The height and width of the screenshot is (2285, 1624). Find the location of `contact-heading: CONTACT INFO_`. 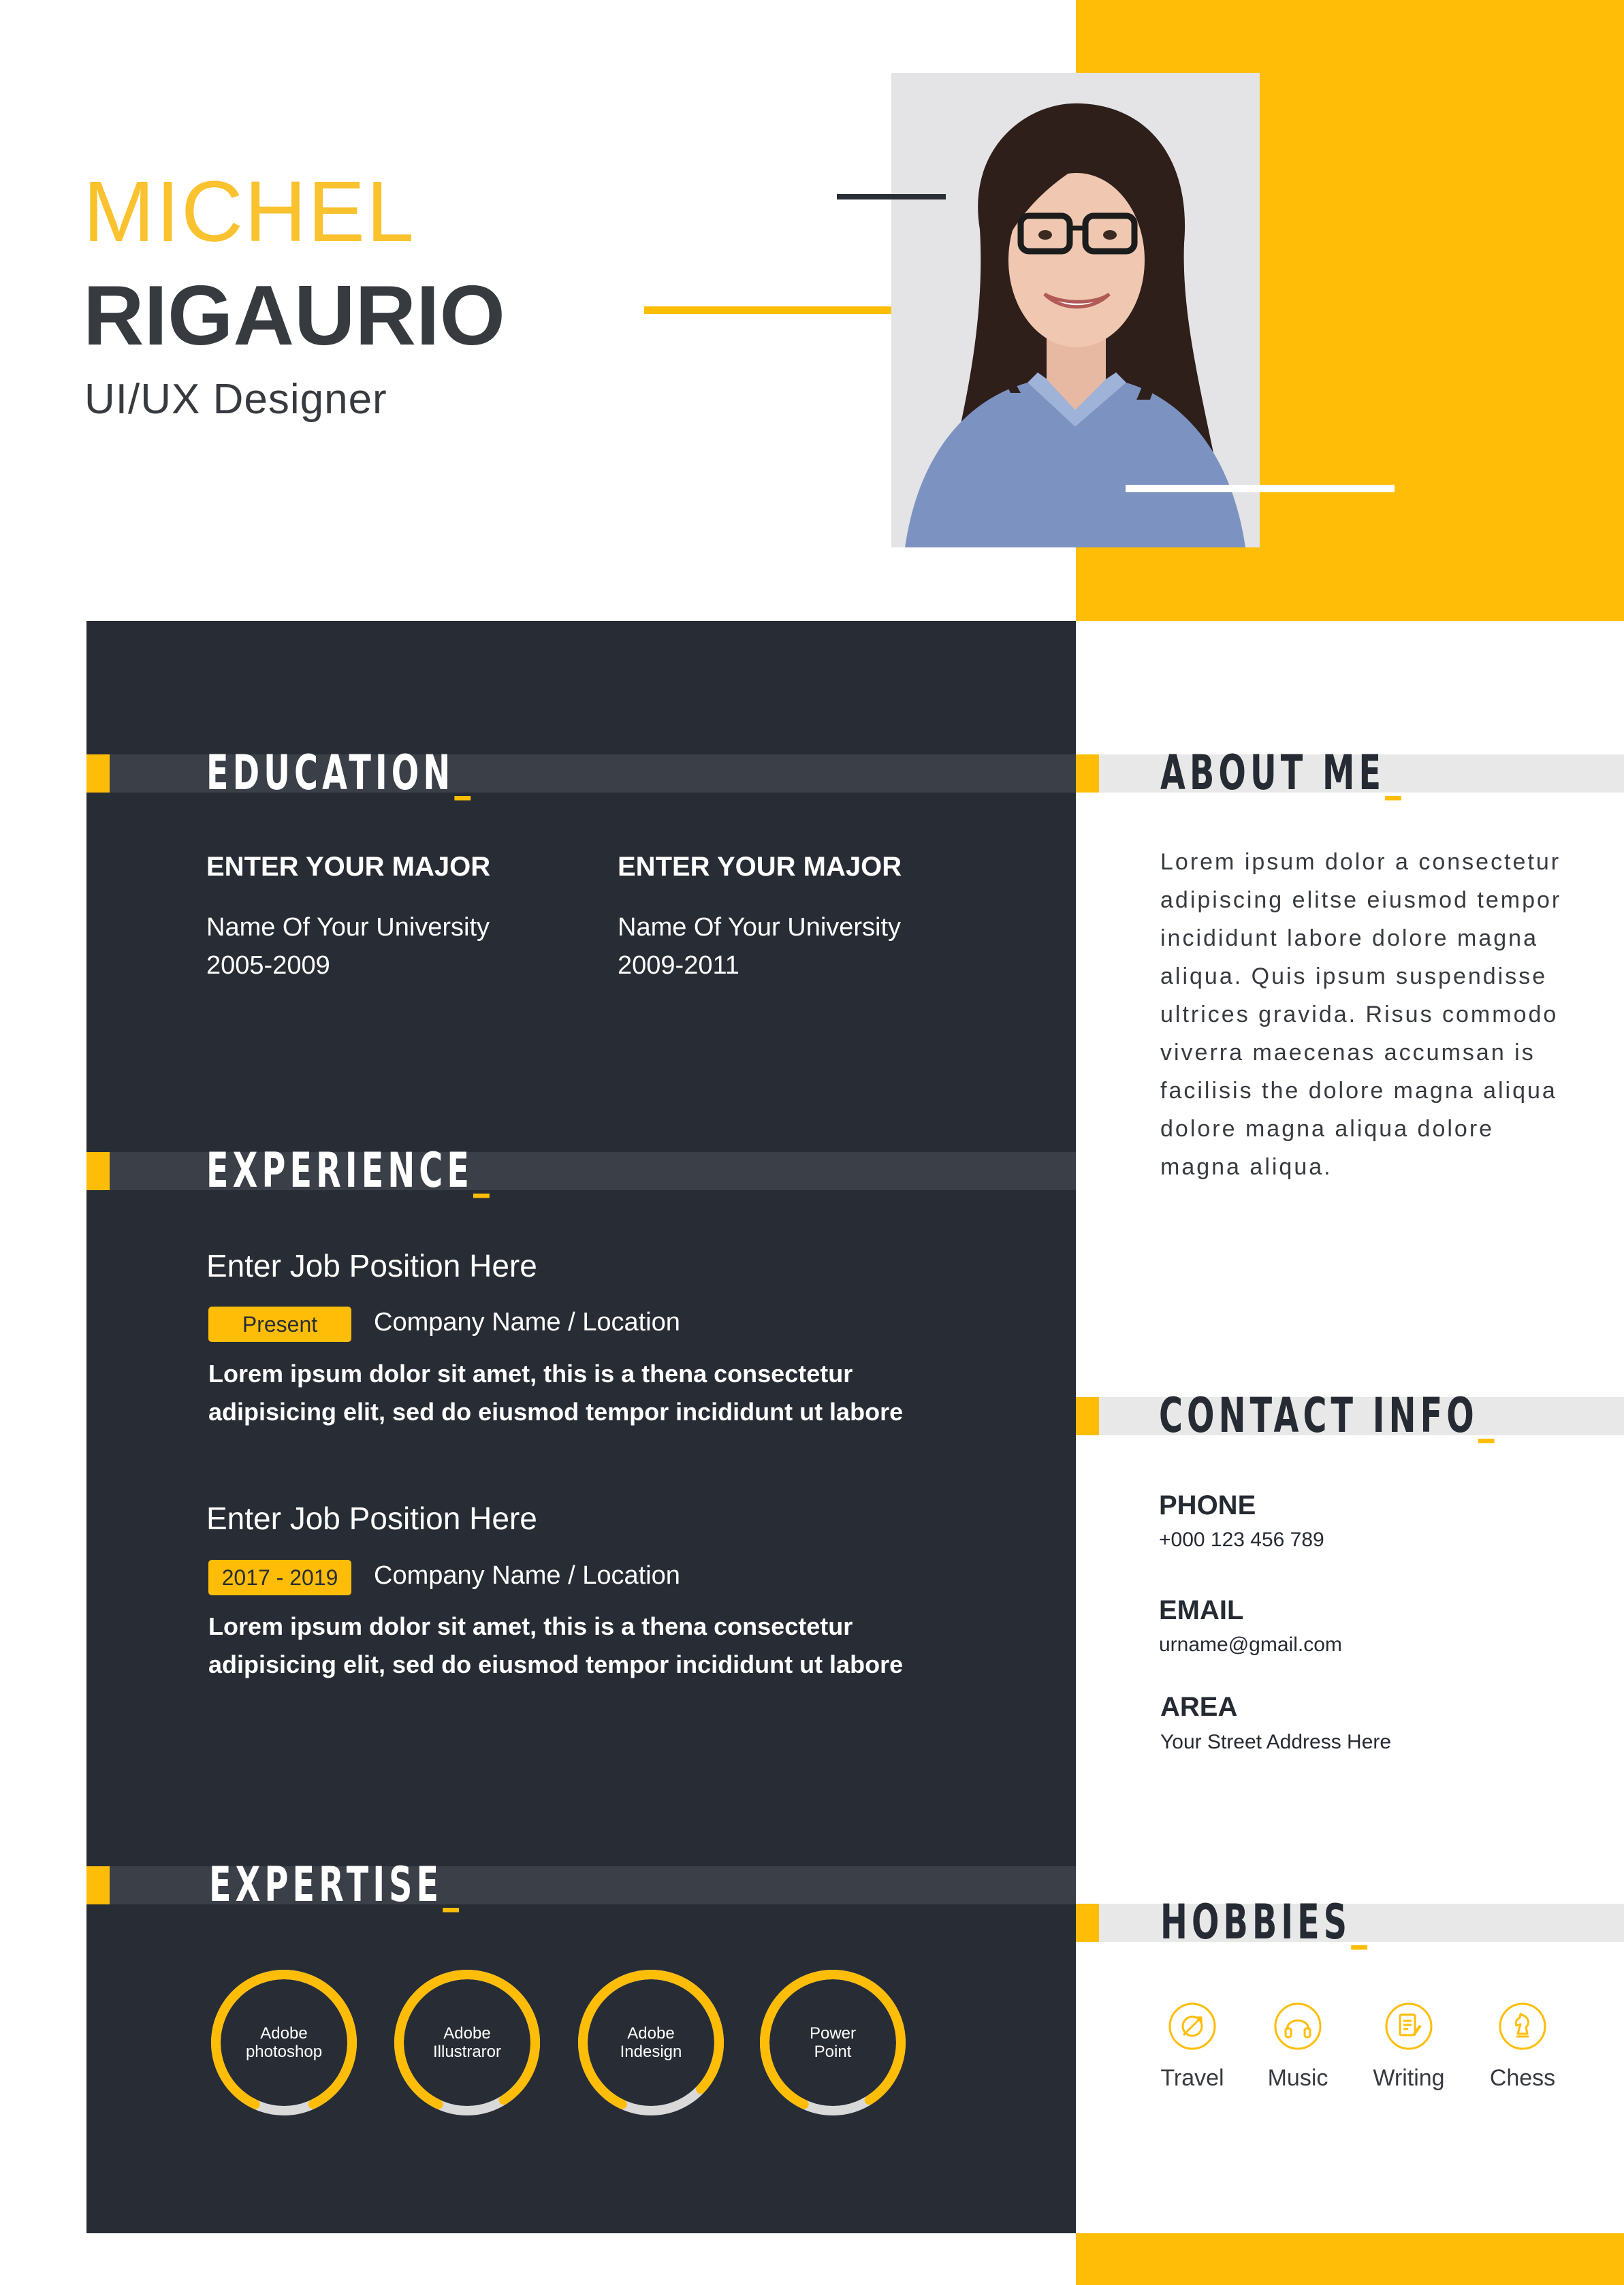

contact-heading: CONTACT INFO_ is located at coordinates (1329, 1416).